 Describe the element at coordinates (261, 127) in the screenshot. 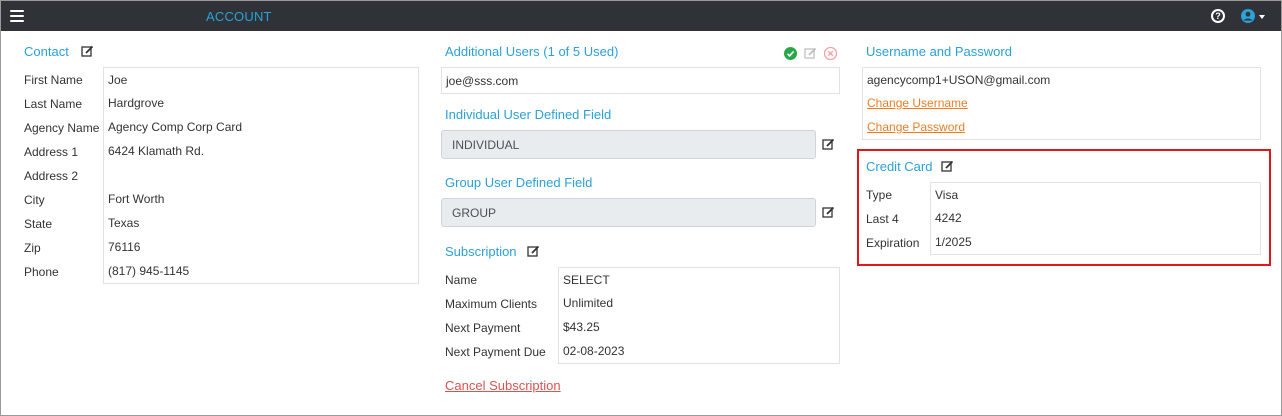

I see `contact-field-value: Agency Comp Corp Card` at that location.